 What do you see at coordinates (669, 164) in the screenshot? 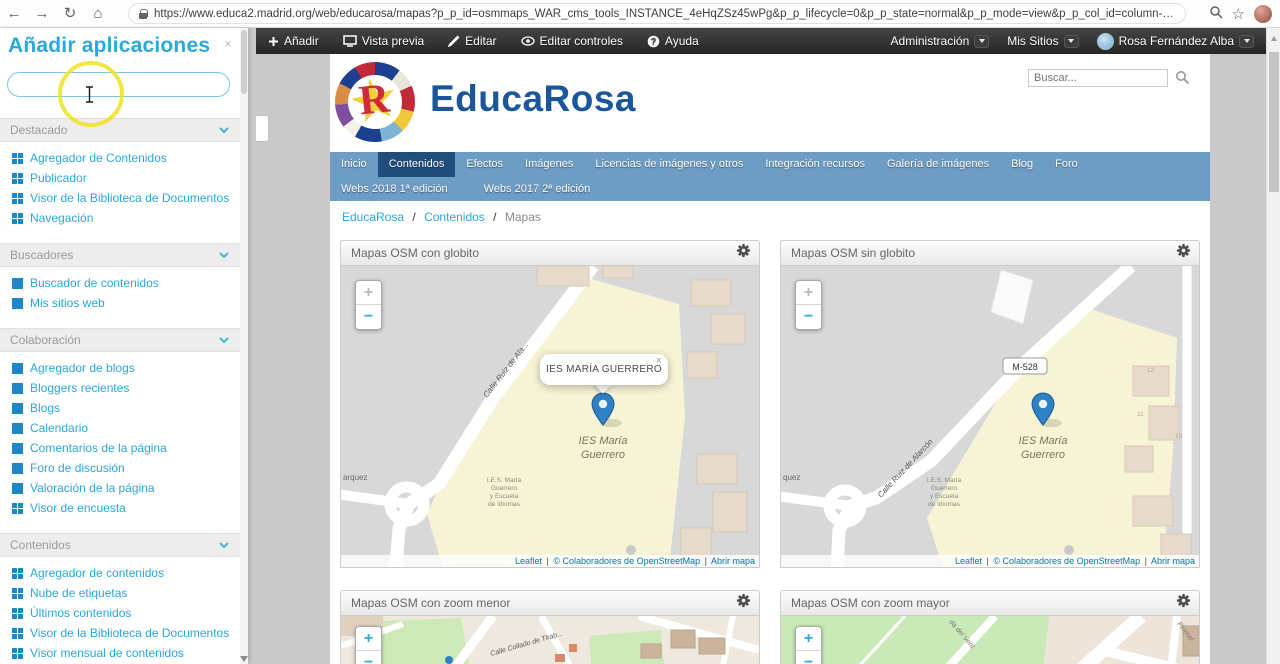
I see `tab-licencias: Licencias de imágenes y otros` at bounding box center [669, 164].